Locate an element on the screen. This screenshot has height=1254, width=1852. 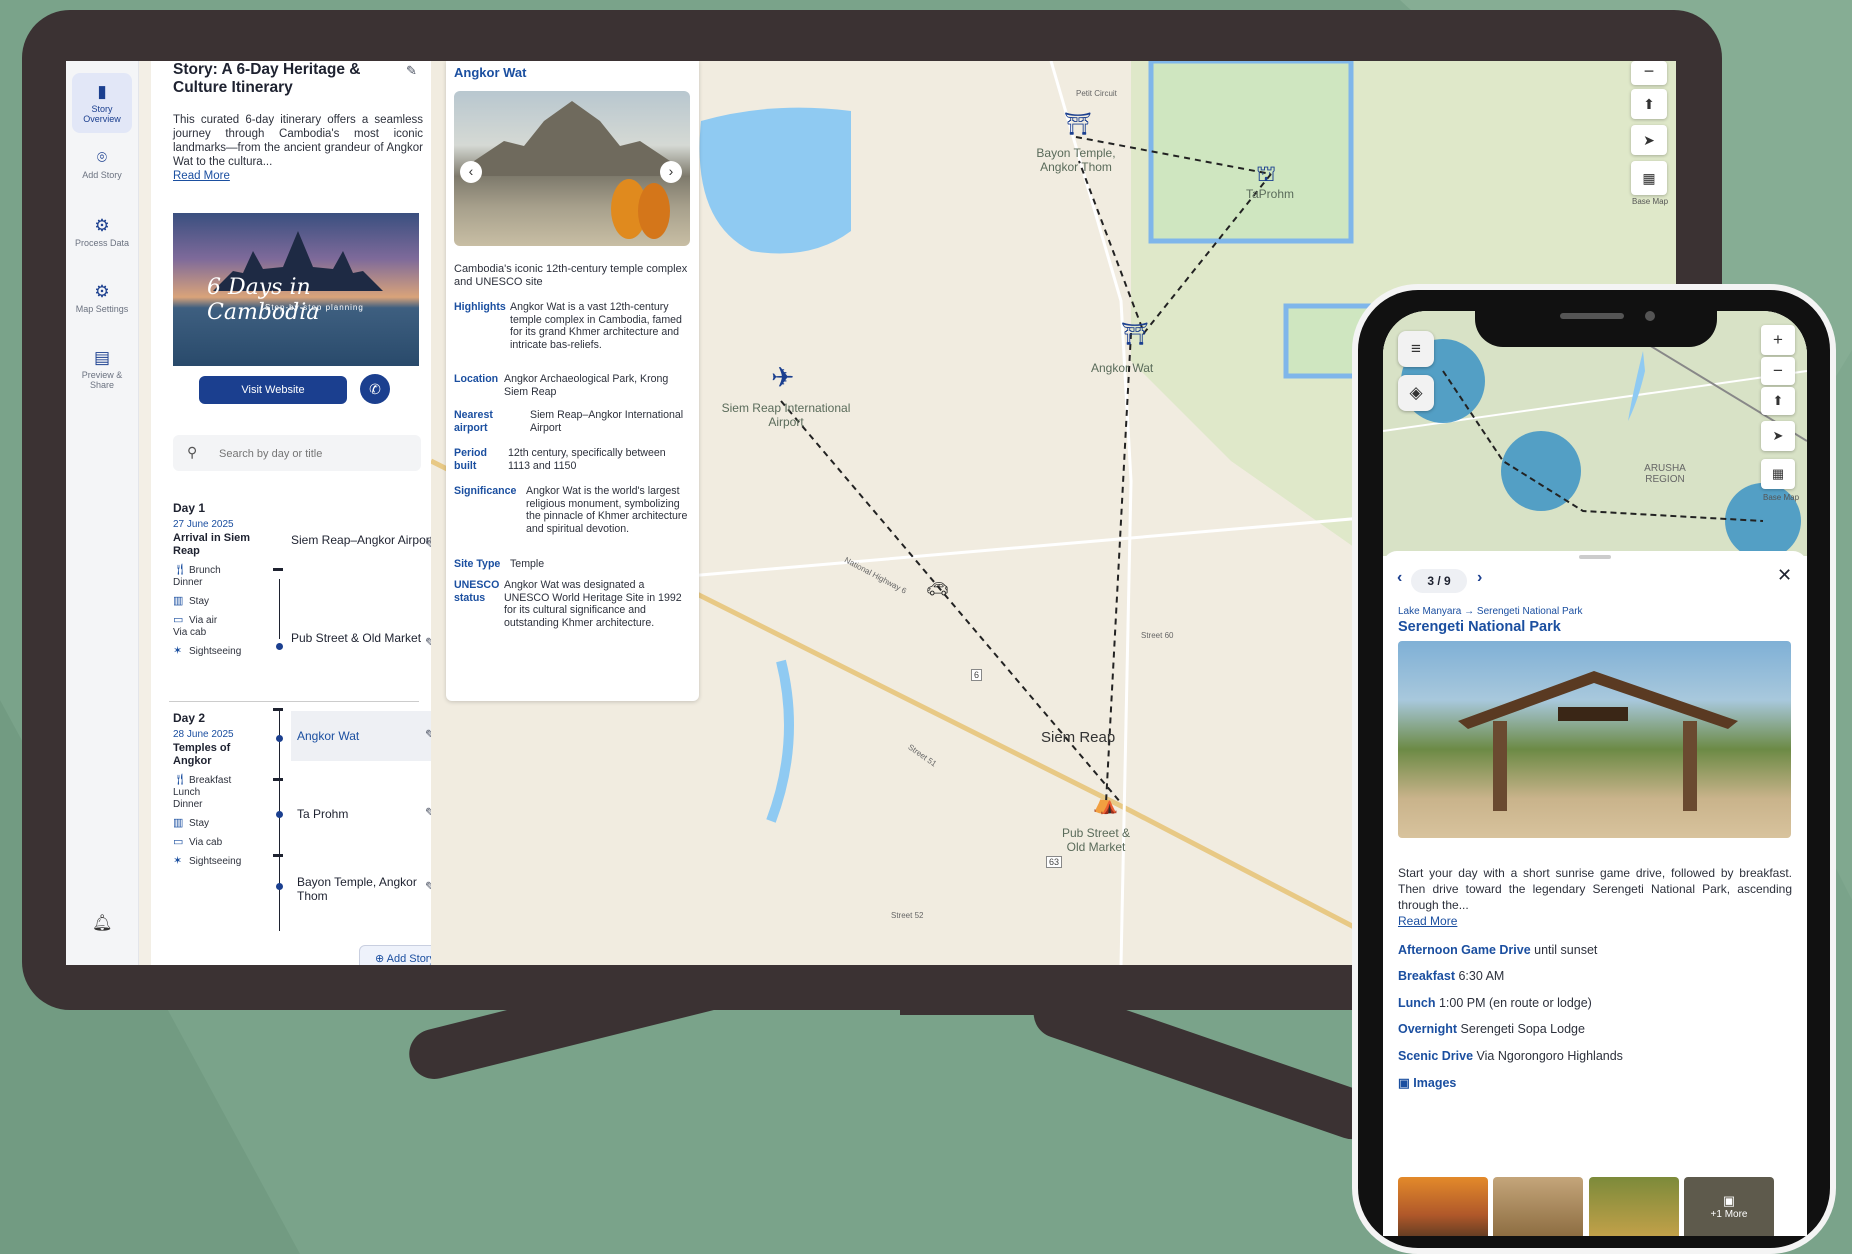
basemap-label: Base Map is located at coordinates (1650, 201).